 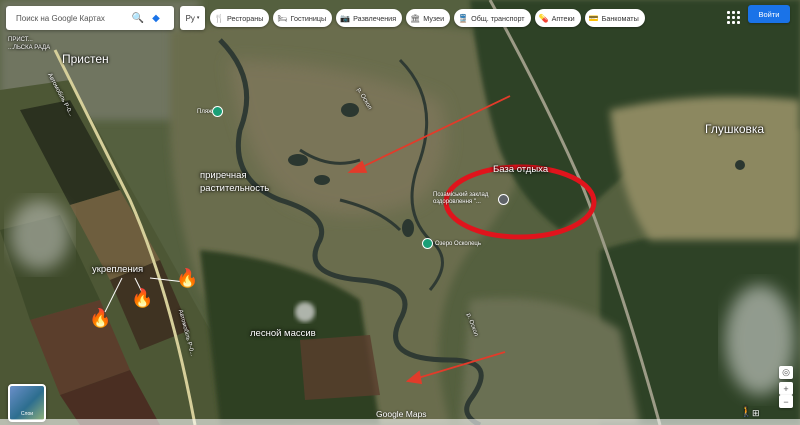 What do you see at coordinates (85, 59) in the screenshot?
I see `place-label-pristen: Пристен` at bounding box center [85, 59].